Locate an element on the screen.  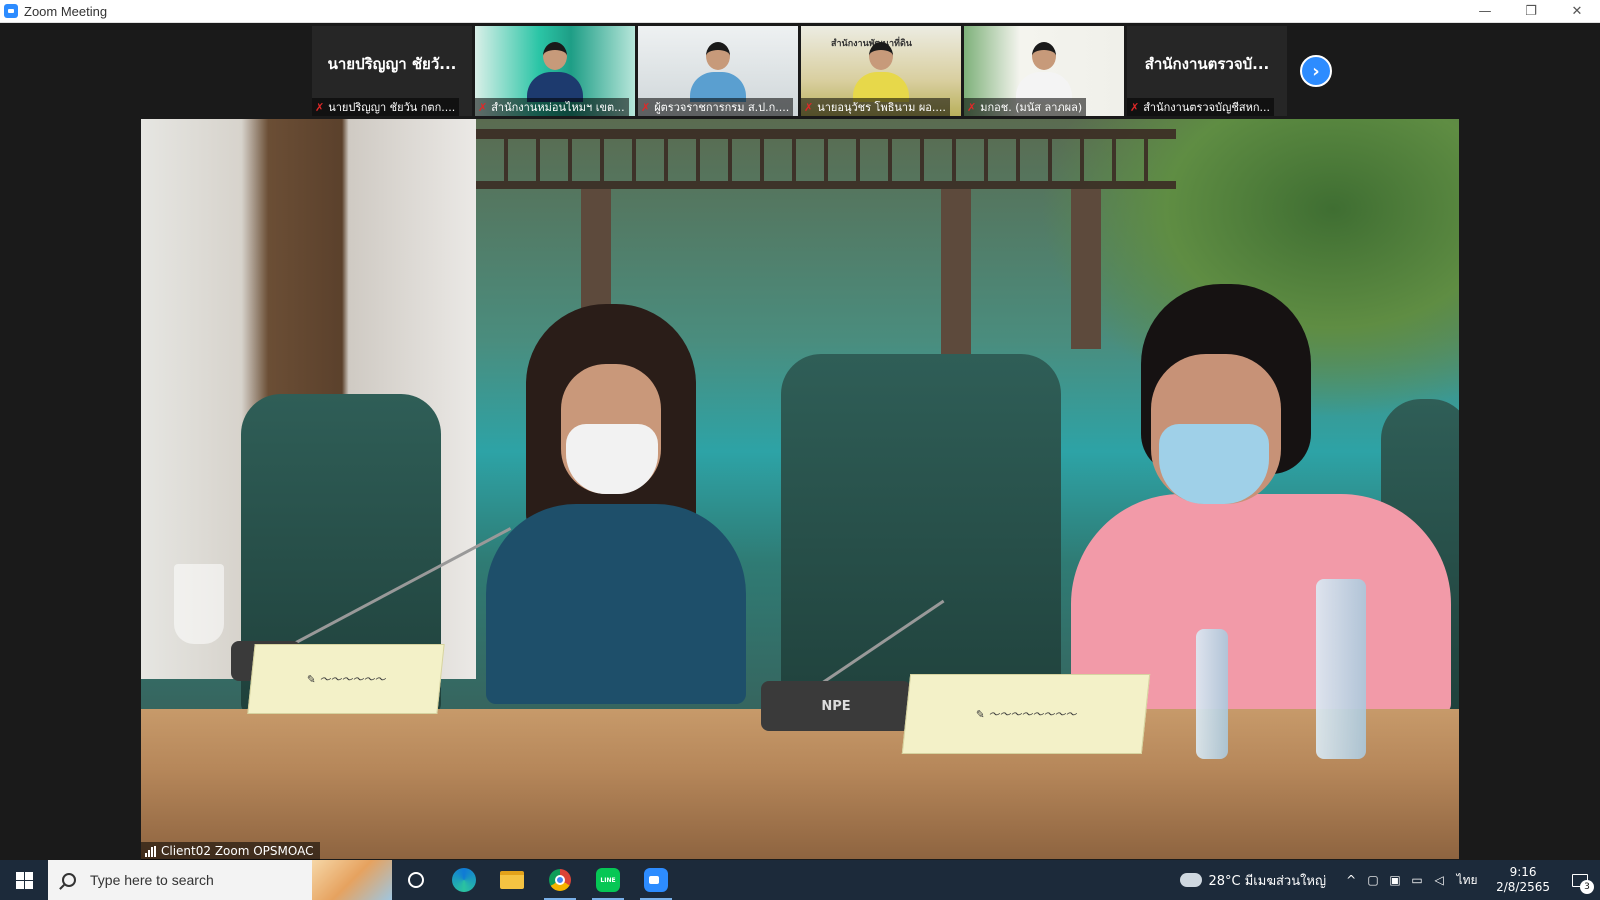
zoom-button is located at coordinates (656, 880).